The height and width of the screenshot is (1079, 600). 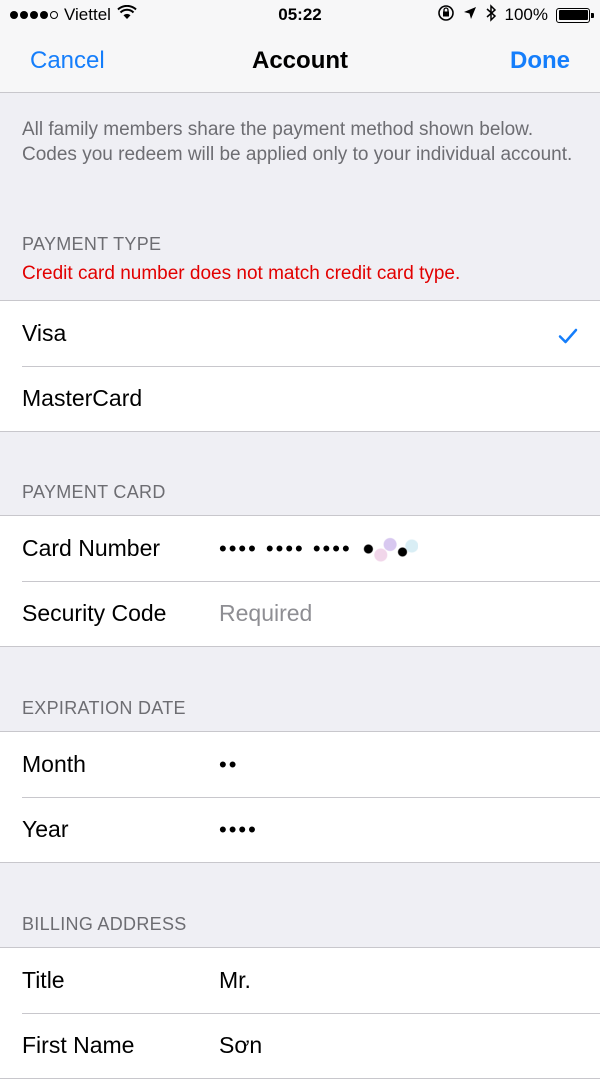 What do you see at coordinates (54, 764) in the screenshot?
I see `month-label: Month` at bounding box center [54, 764].